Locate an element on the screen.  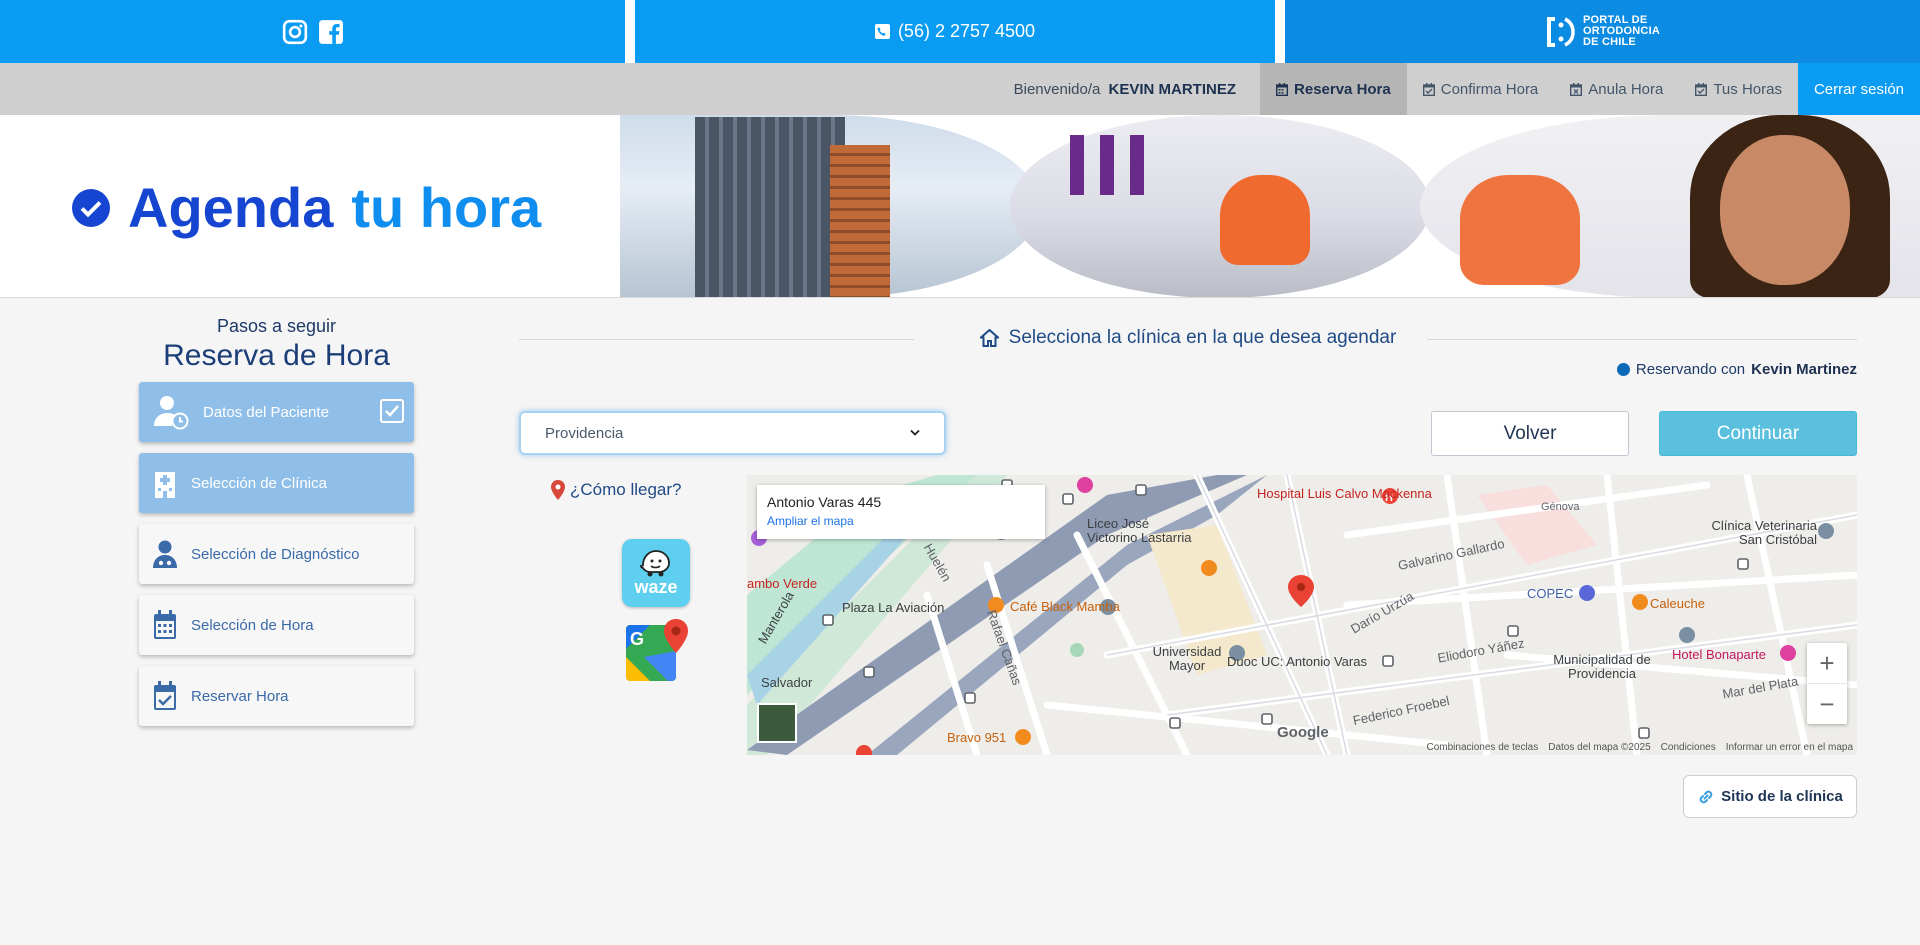
back-button: Volver is located at coordinates (1530, 433).